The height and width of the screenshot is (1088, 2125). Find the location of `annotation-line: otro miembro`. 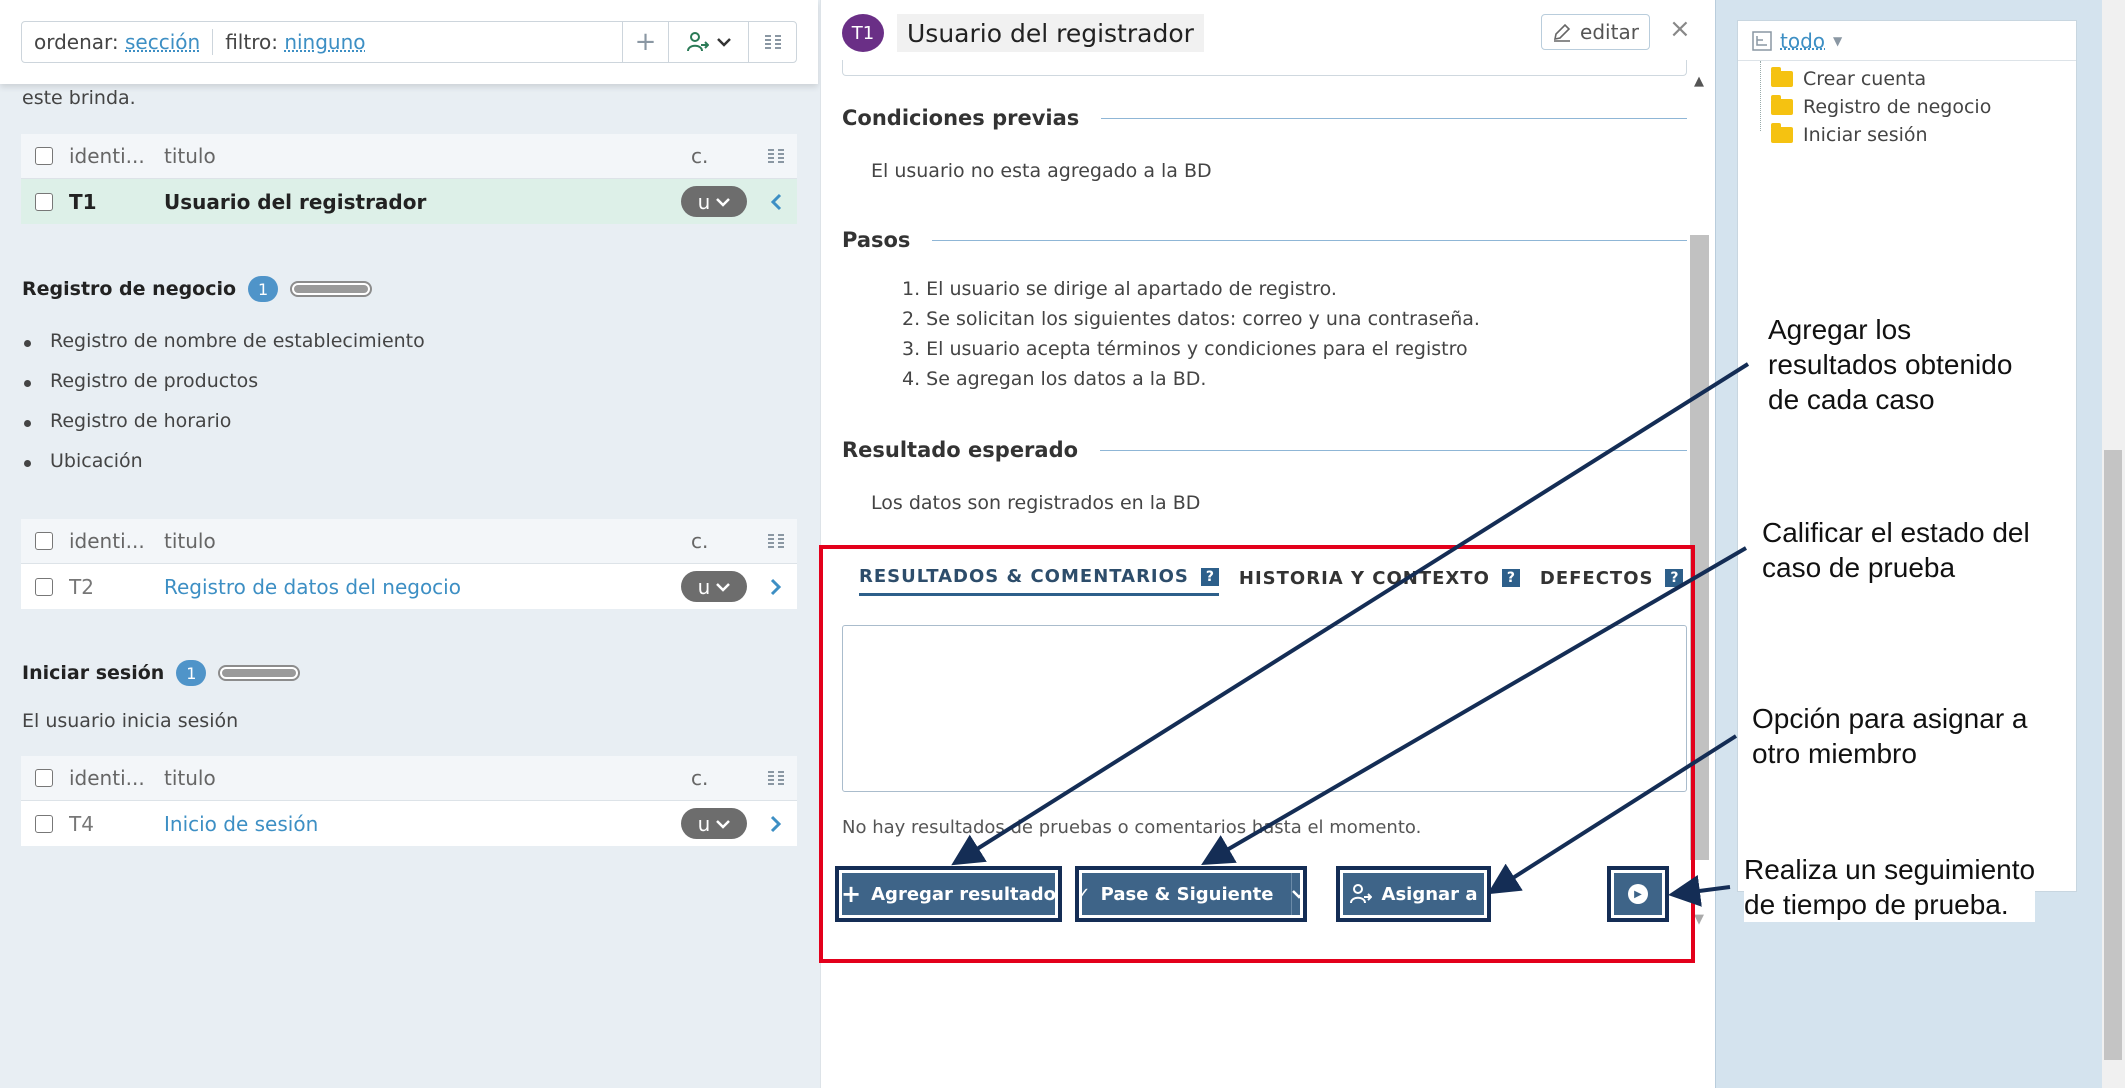

annotation-line: otro miembro is located at coordinates (1834, 753).